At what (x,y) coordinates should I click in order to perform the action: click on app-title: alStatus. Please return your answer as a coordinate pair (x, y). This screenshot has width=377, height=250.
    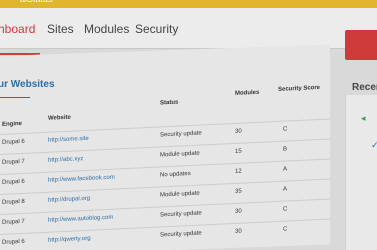
    Looking at the image, I should click on (36, 2).